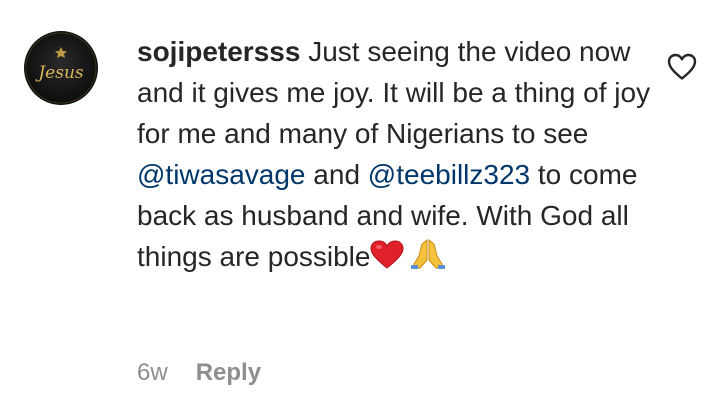 This screenshot has height=418, width=720. I want to click on avatar-text: Jesus, so click(59, 73).